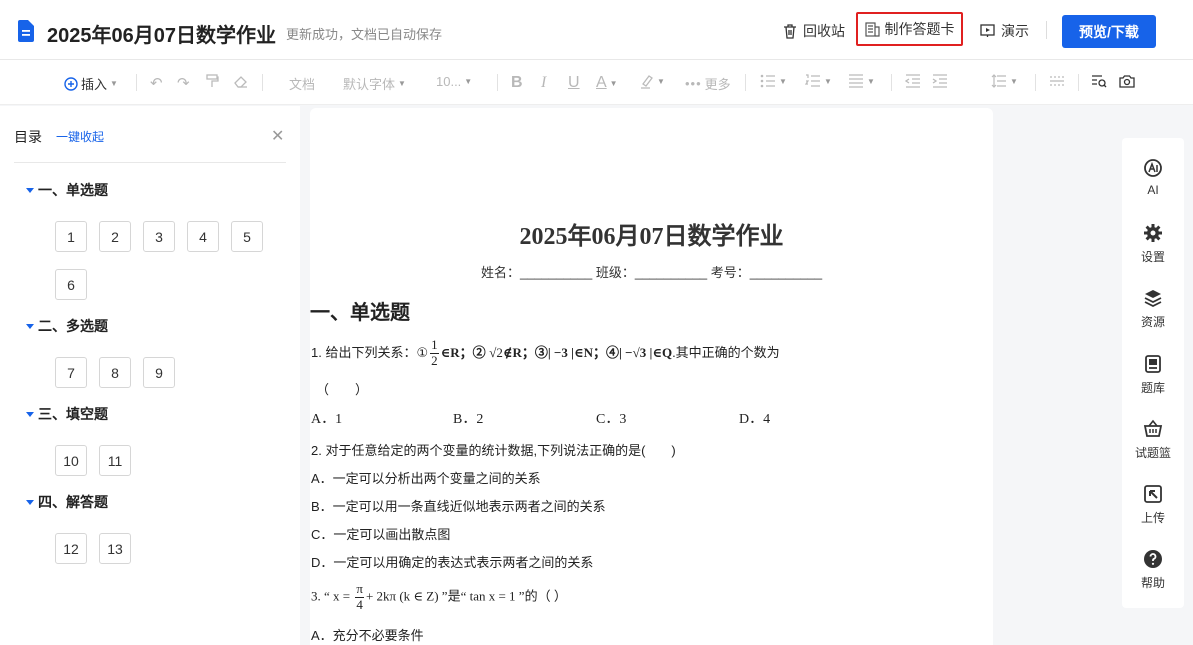  I want to click on upload-label: 上传, so click(1152, 518).